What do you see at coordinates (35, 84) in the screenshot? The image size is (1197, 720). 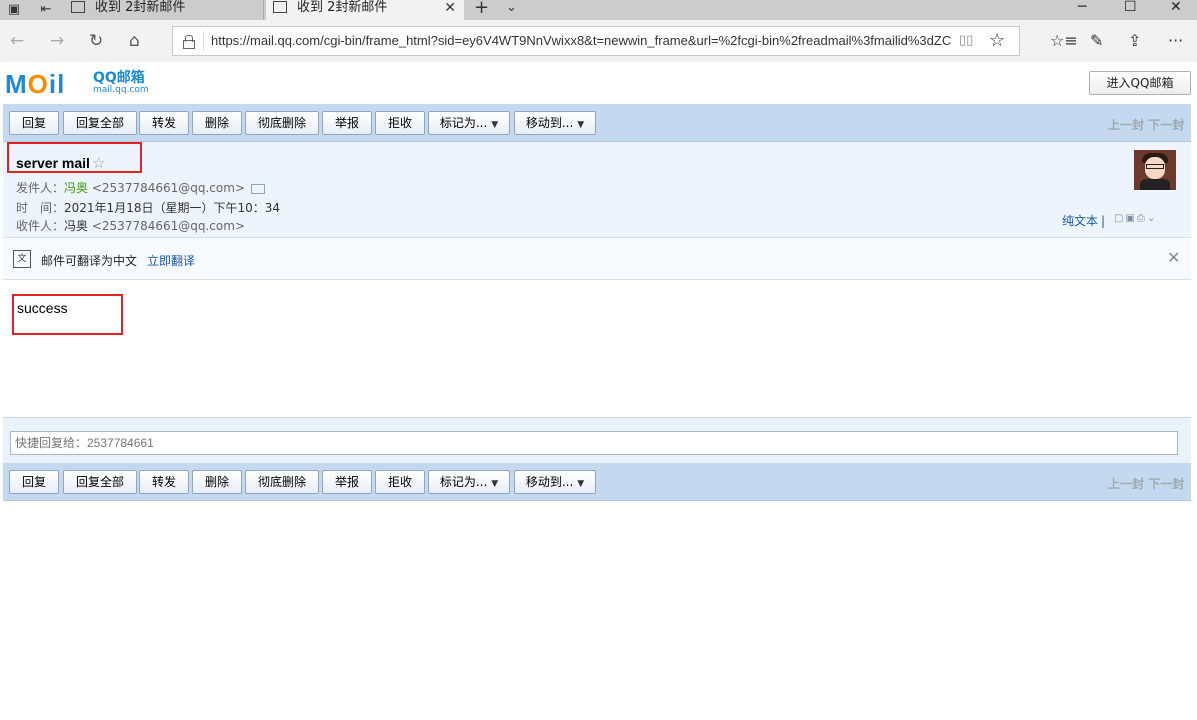 I see `logo-wordmark: MOil` at bounding box center [35, 84].